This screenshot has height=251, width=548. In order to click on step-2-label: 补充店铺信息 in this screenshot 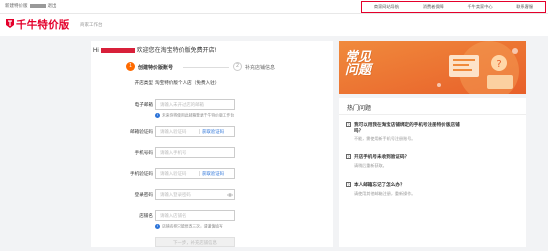, I will do `click(260, 68)`.